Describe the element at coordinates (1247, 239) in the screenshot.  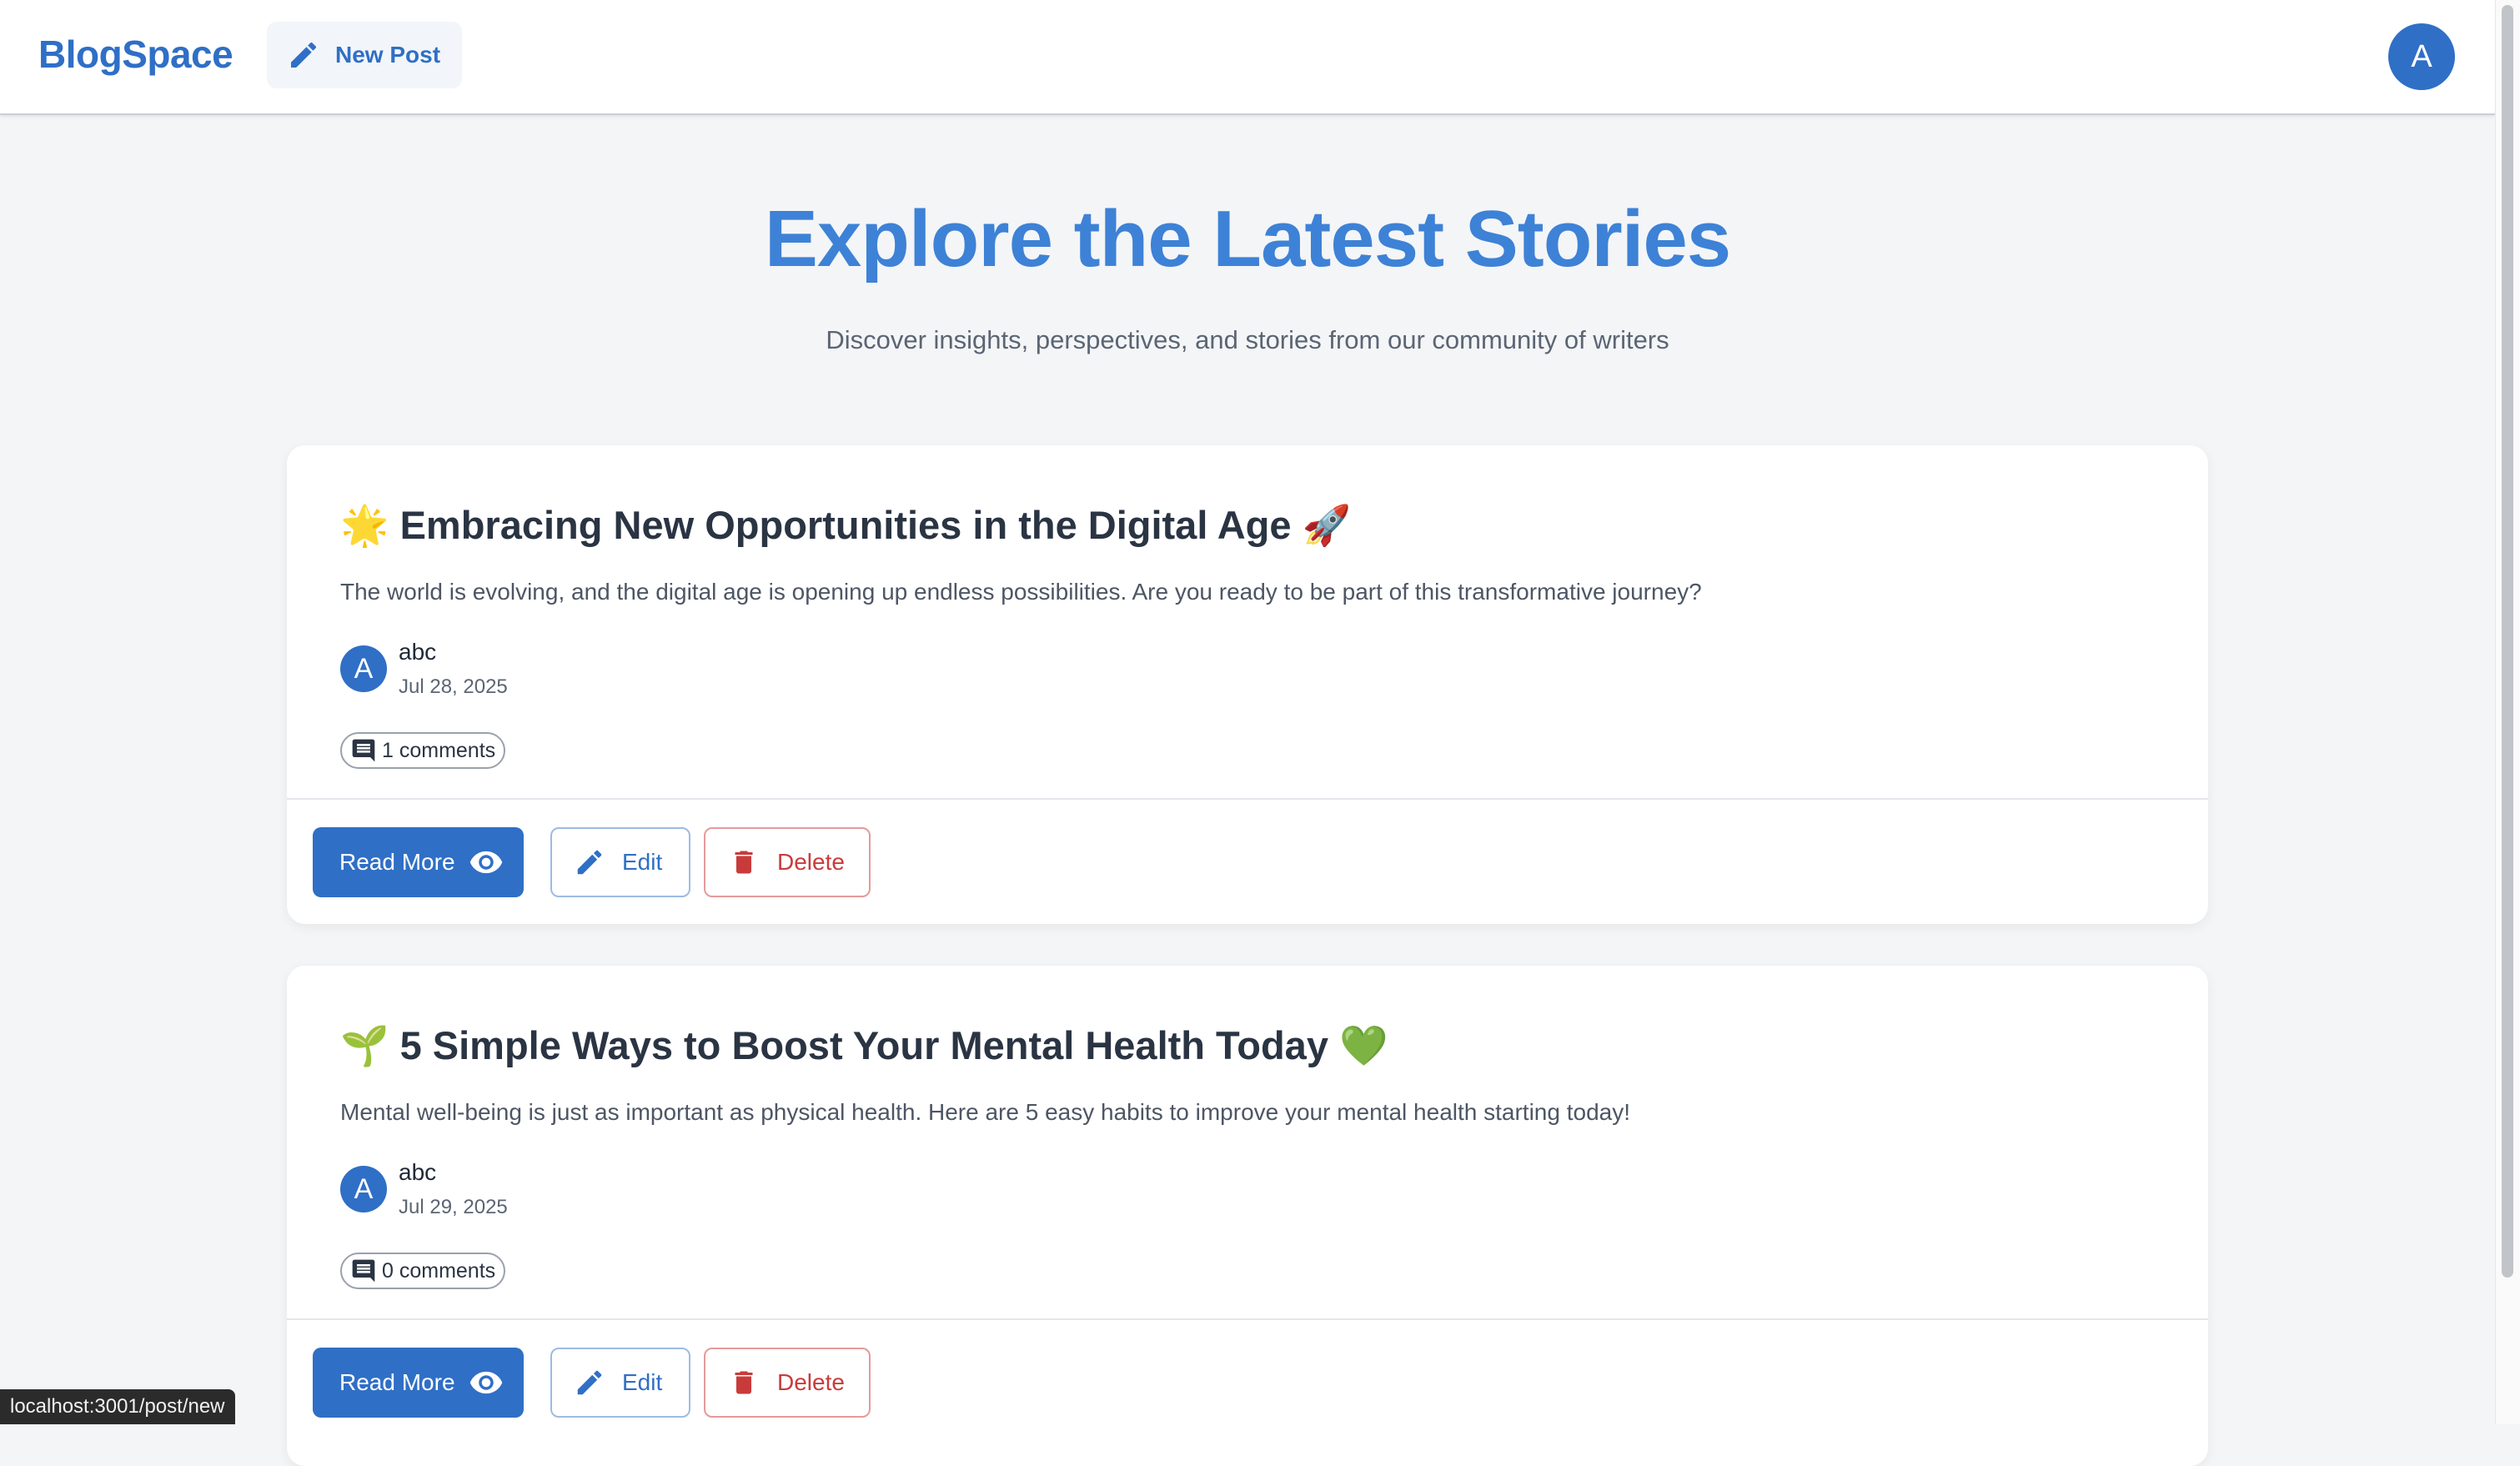
I see `page-title: Explore the Latest Stories` at that location.